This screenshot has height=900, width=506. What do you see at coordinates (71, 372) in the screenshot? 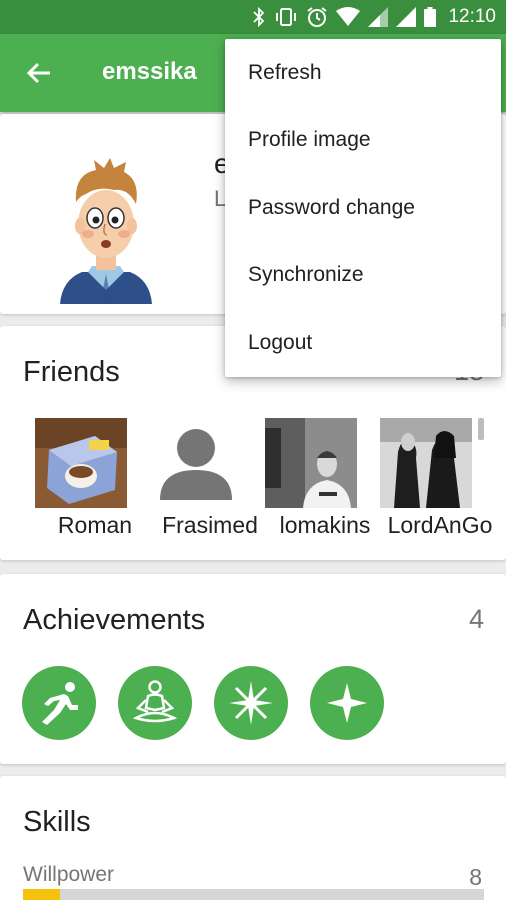
I see `friends-title: Friends` at bounding box center [71, 372].